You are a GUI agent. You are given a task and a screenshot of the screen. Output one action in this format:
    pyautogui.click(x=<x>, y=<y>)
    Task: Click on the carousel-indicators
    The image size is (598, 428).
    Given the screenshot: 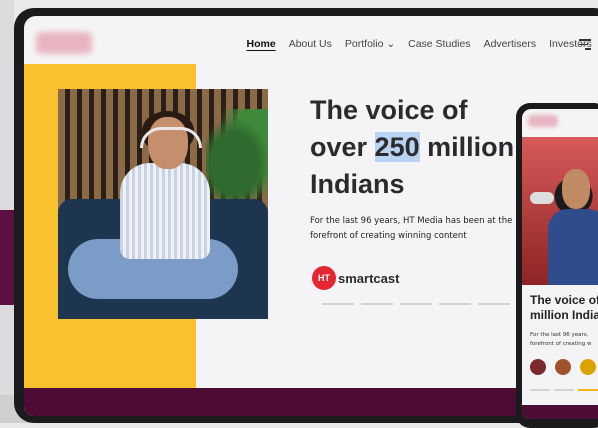 What is the action you would take?
    pyautogui.click(x=435, y=304)
    